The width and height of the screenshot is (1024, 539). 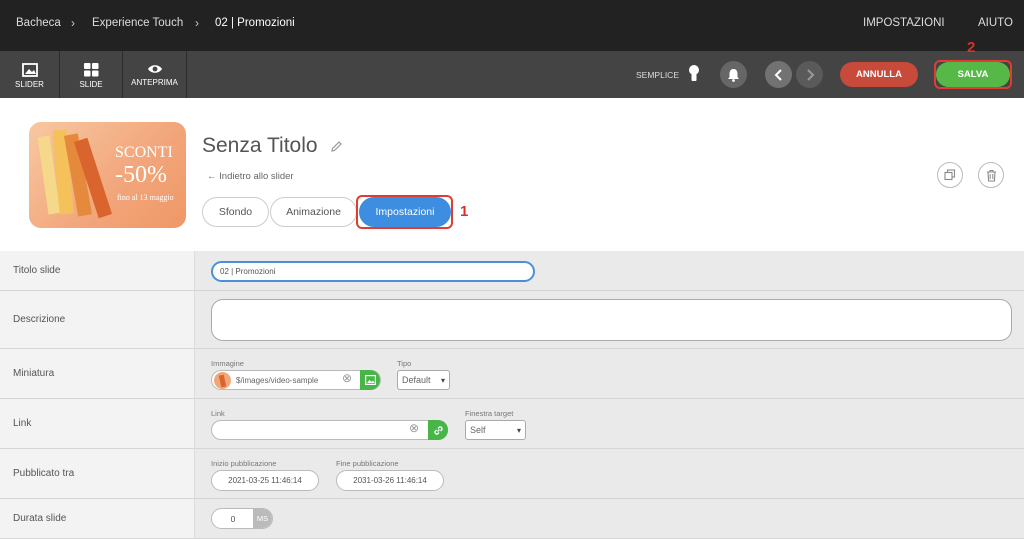 I want to click on notifications-button, so click(x=733, y=74).